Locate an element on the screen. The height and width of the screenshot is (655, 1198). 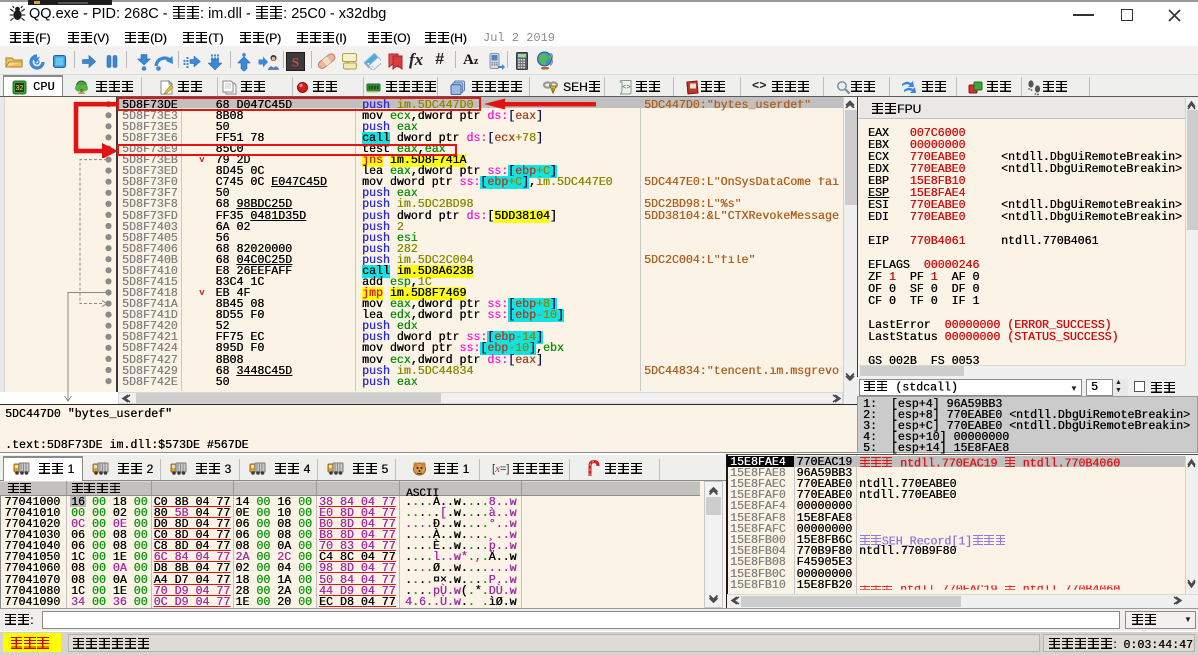
svg-text: 32 is located at coordinates (20, 88).